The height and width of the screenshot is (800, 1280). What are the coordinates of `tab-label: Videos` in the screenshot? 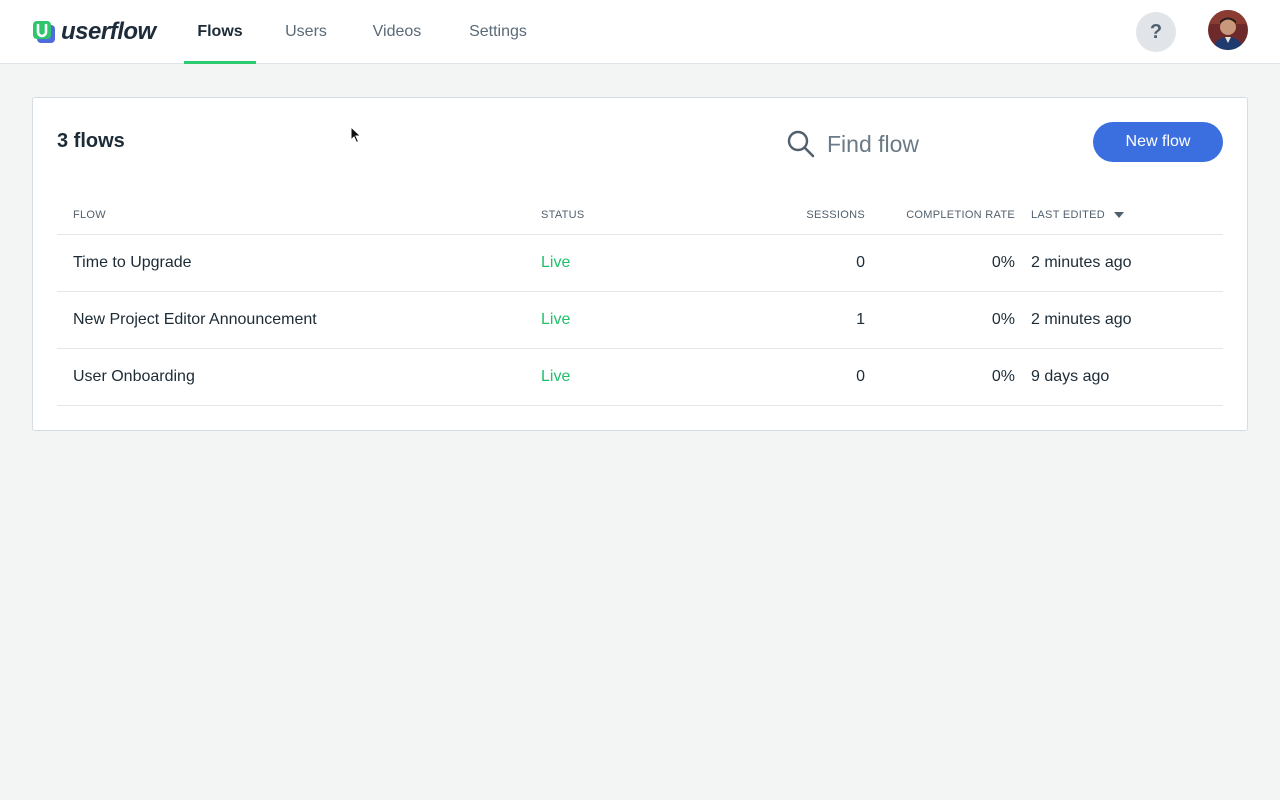 It's located at (397, 31).